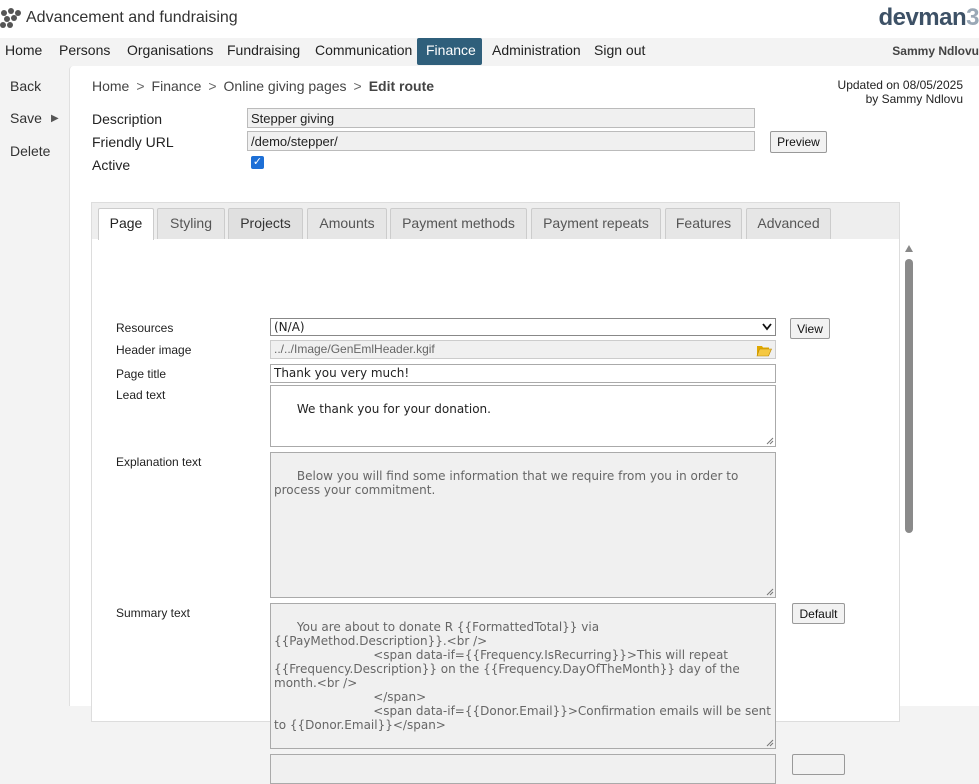  What do you see at coordinates (347, 223) in the screenshot?
I see `tab-amounts: Amounts` at bounding box center [347, 223].